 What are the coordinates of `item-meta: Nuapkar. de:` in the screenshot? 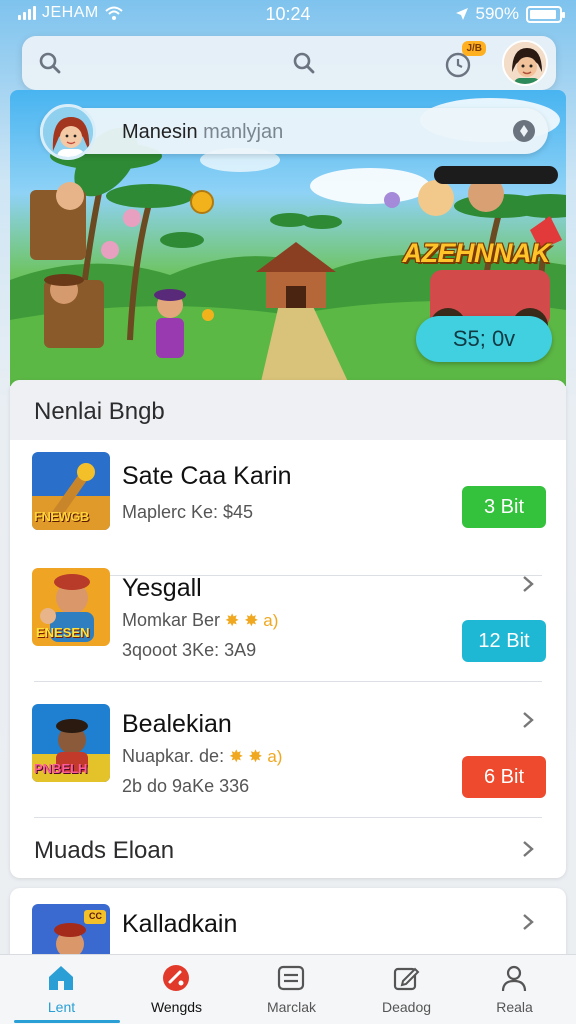 It's located at (173, 756).